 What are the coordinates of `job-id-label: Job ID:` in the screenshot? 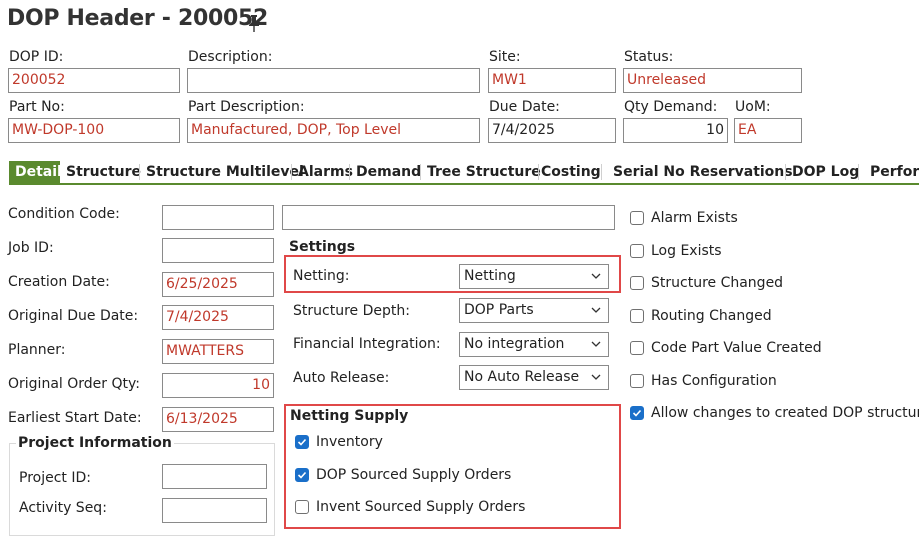 It's located at (31, 248).